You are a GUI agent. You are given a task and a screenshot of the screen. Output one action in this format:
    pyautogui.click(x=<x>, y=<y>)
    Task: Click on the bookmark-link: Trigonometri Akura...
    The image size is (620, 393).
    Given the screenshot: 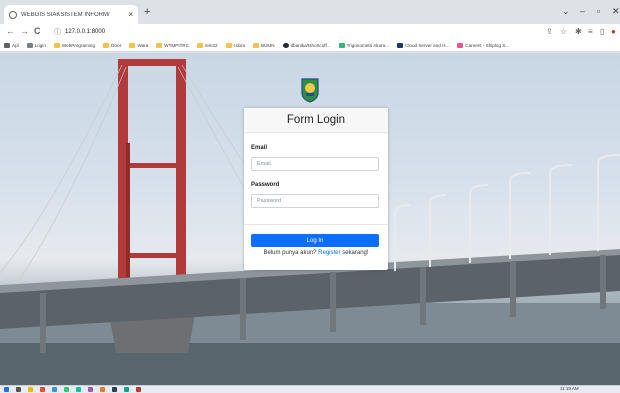 What is the action you would take?
    pyautogui.click(x=364, y=45)
    